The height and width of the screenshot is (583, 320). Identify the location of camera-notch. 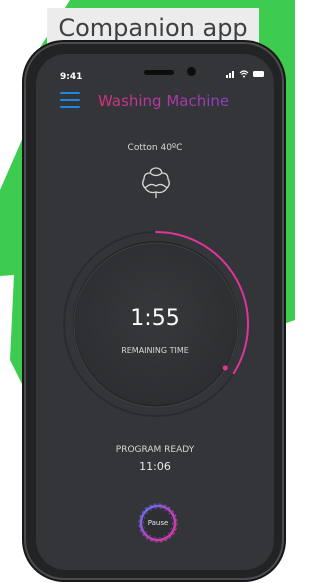
(191, 71).